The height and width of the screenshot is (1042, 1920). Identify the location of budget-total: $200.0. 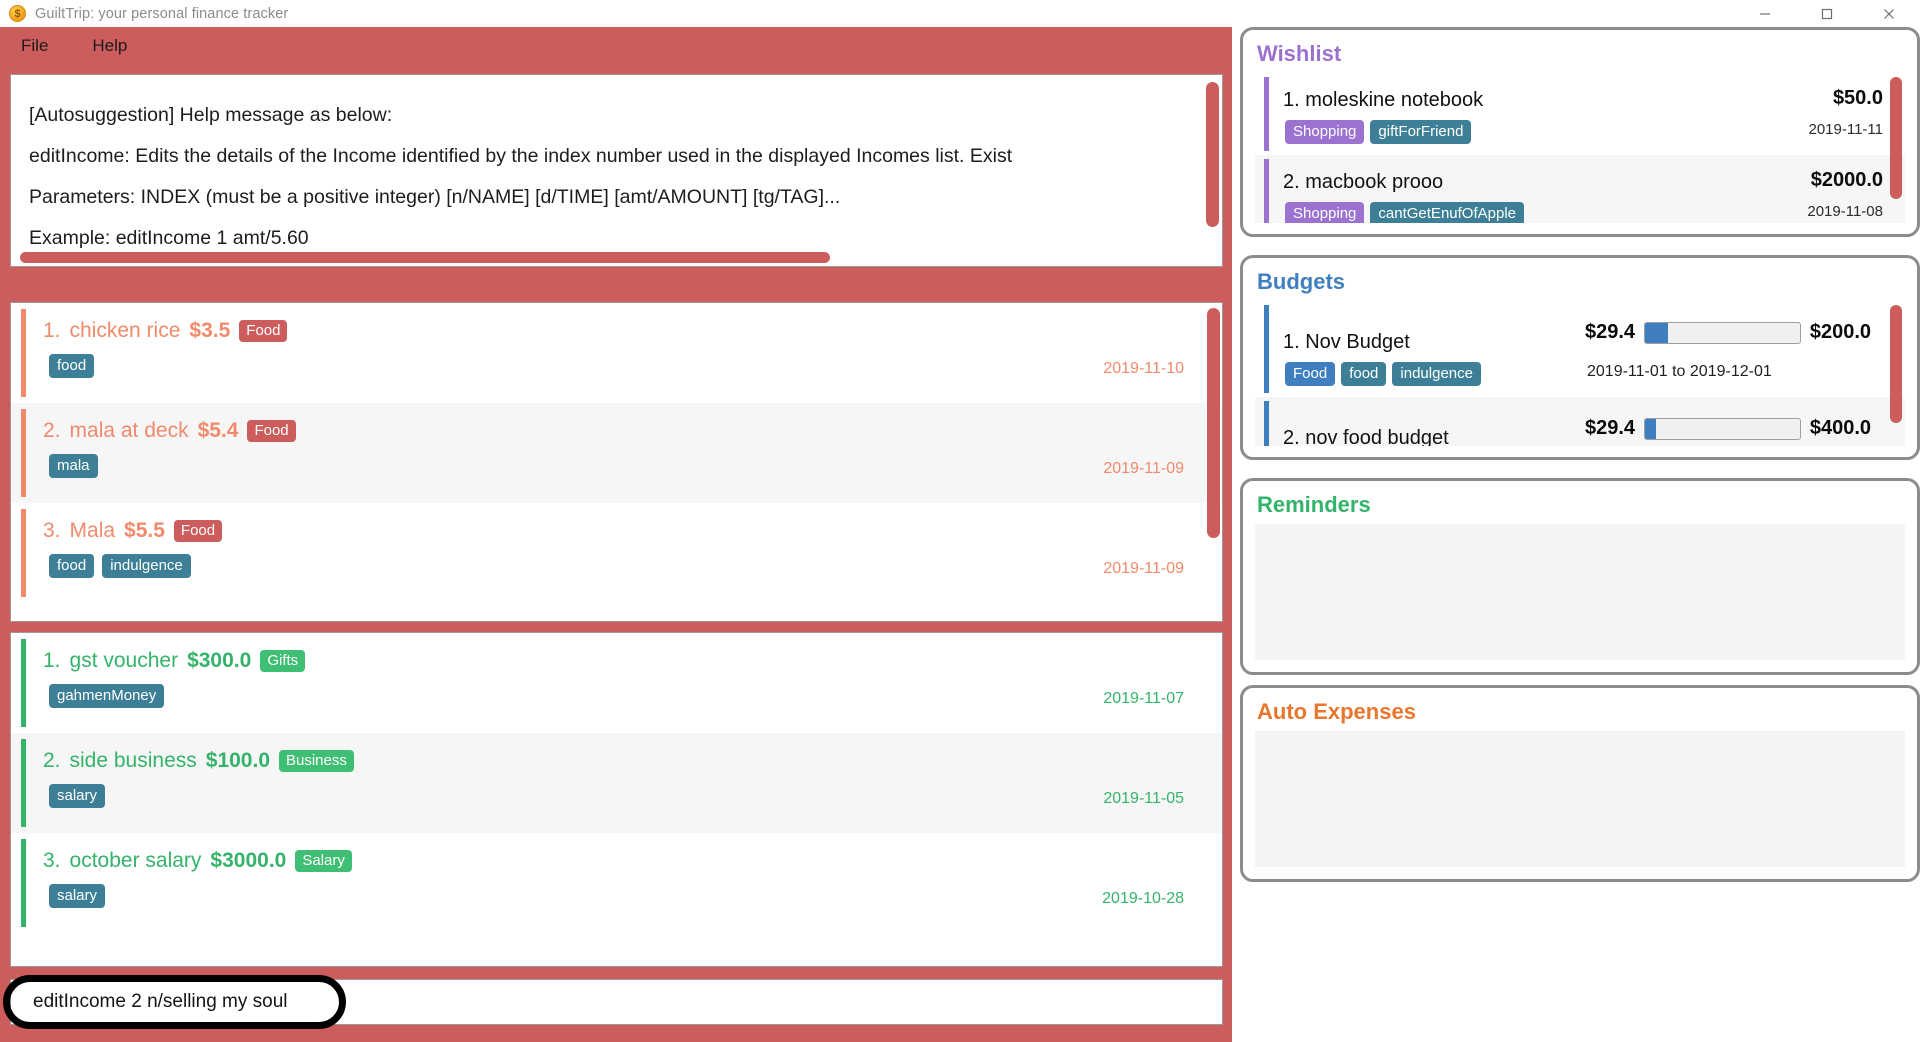
(1840, 332).